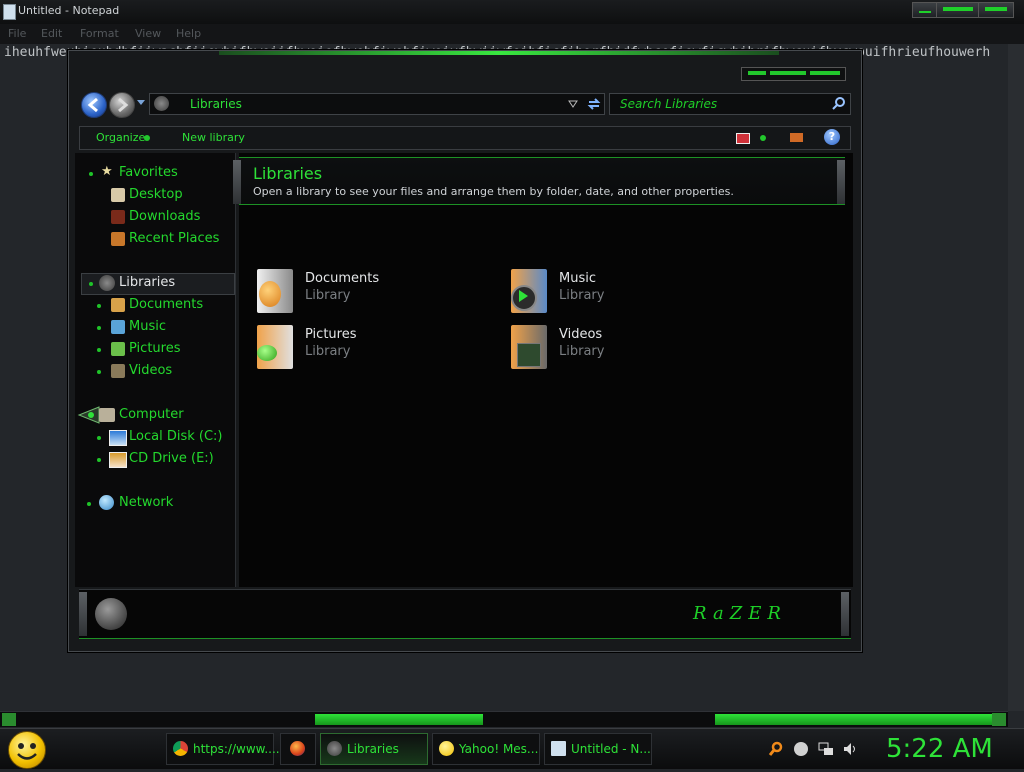 The image size is (1024, 772). I want to click on library-name: Documents, so click(342, 278).